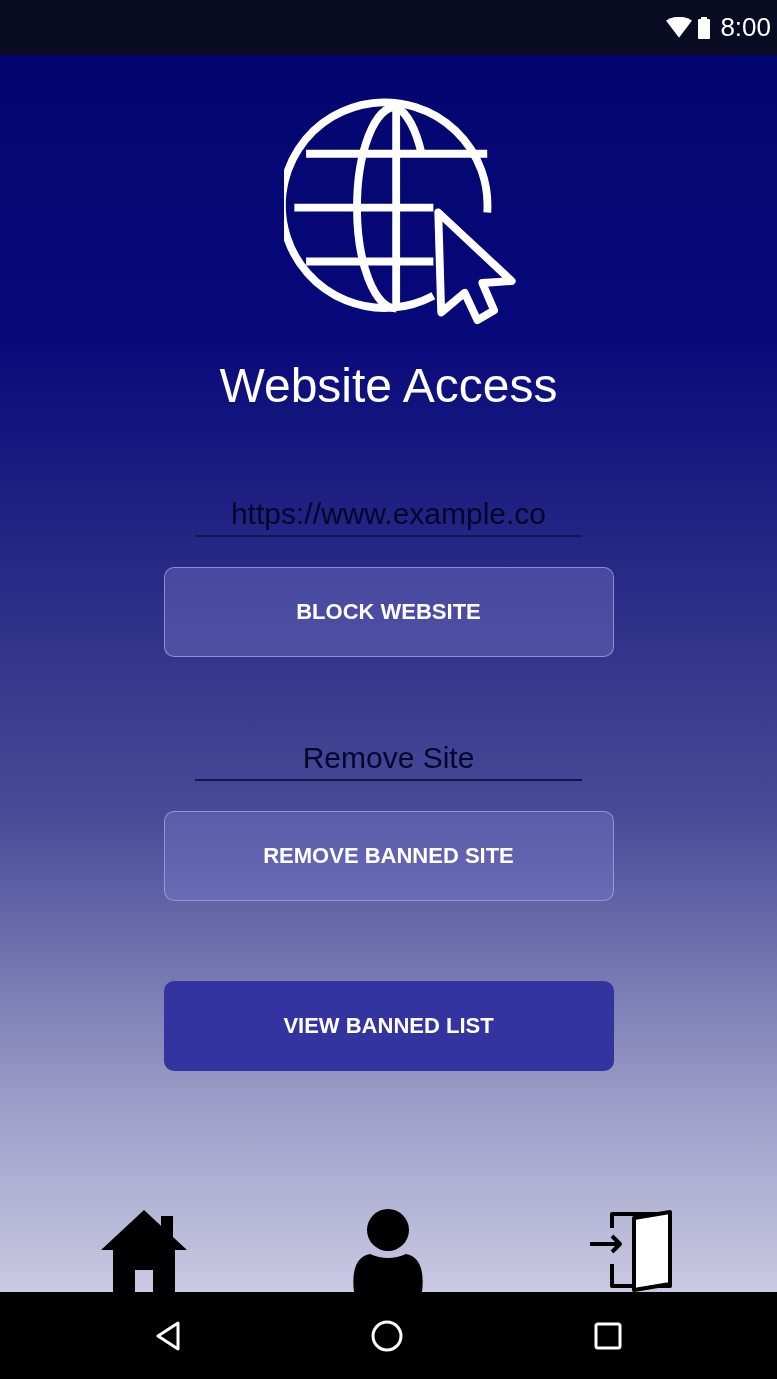  Describe the element at coordinates (168, 1335) in the screenshot. I see `back-icon` at that location.